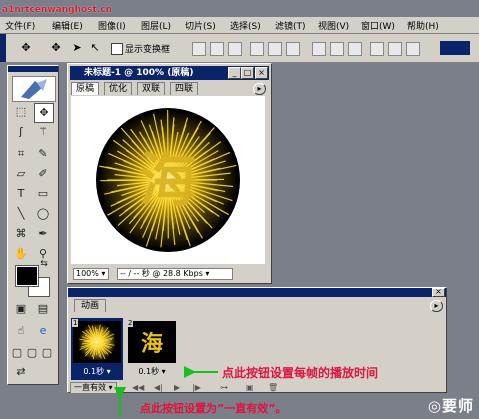 The height and width of the screenshot is (419, 479). What do you see at coordinates (300, 373) in the screenshot?
I see `frame-delay-annotation: 点此按钮设置每帧的播放时间` at bounding box center [300, 373].